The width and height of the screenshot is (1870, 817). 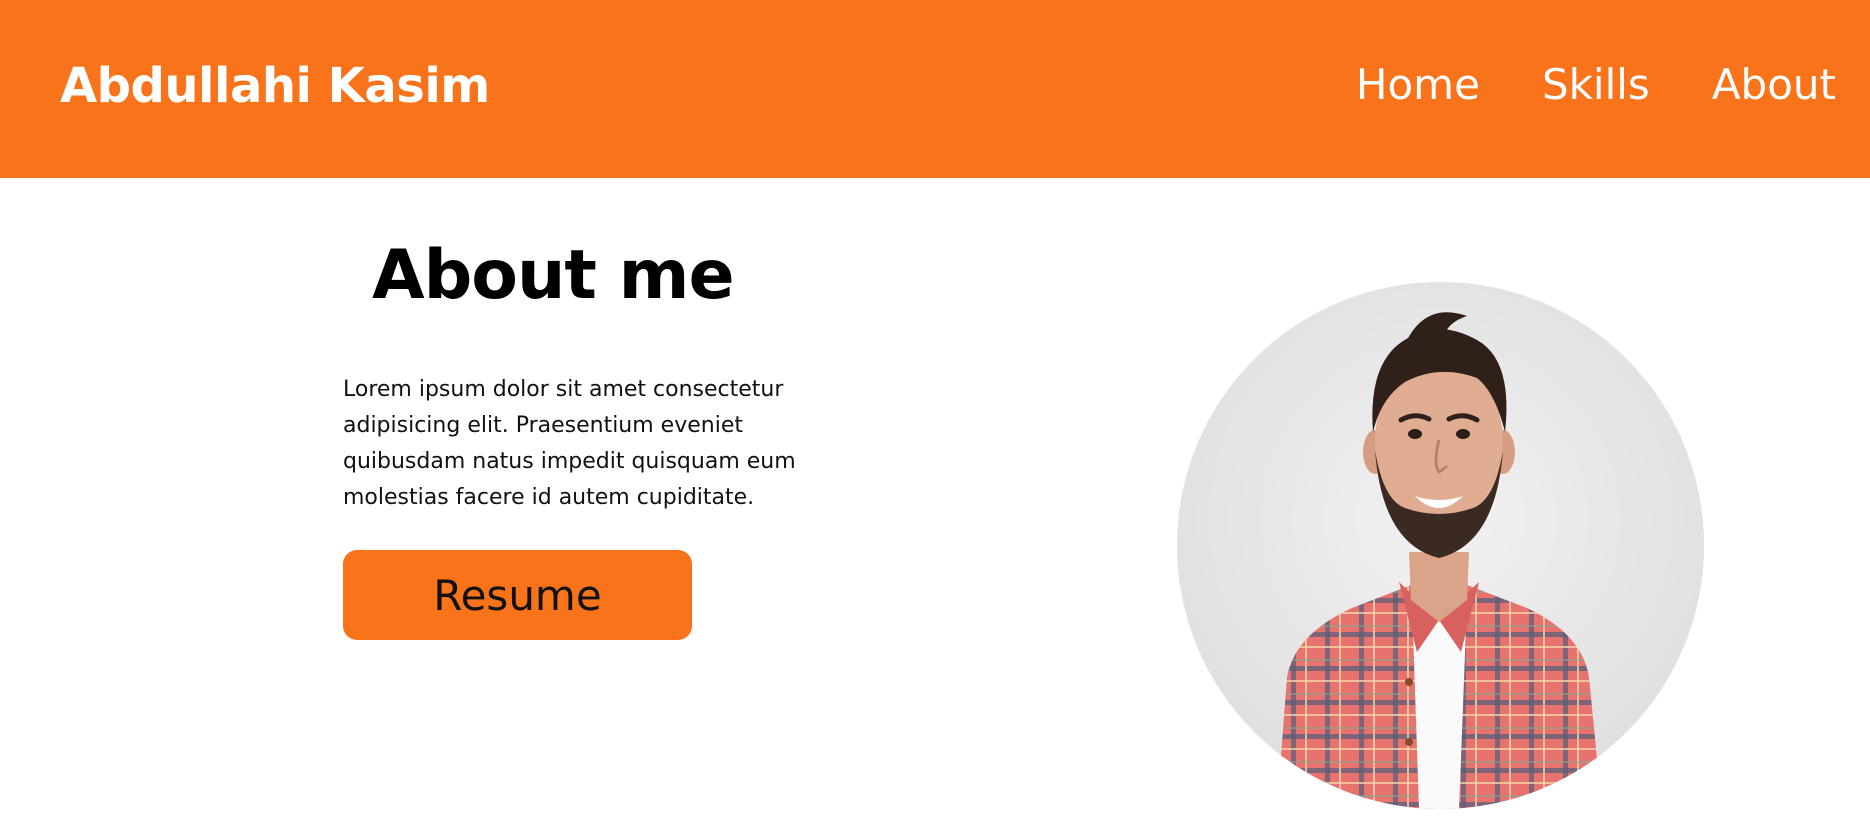 What do you see at coordinates (275, 86) in the screenshot?
I see `brand-name: Abdullahi Kasim` at bounding box center [275, 86].